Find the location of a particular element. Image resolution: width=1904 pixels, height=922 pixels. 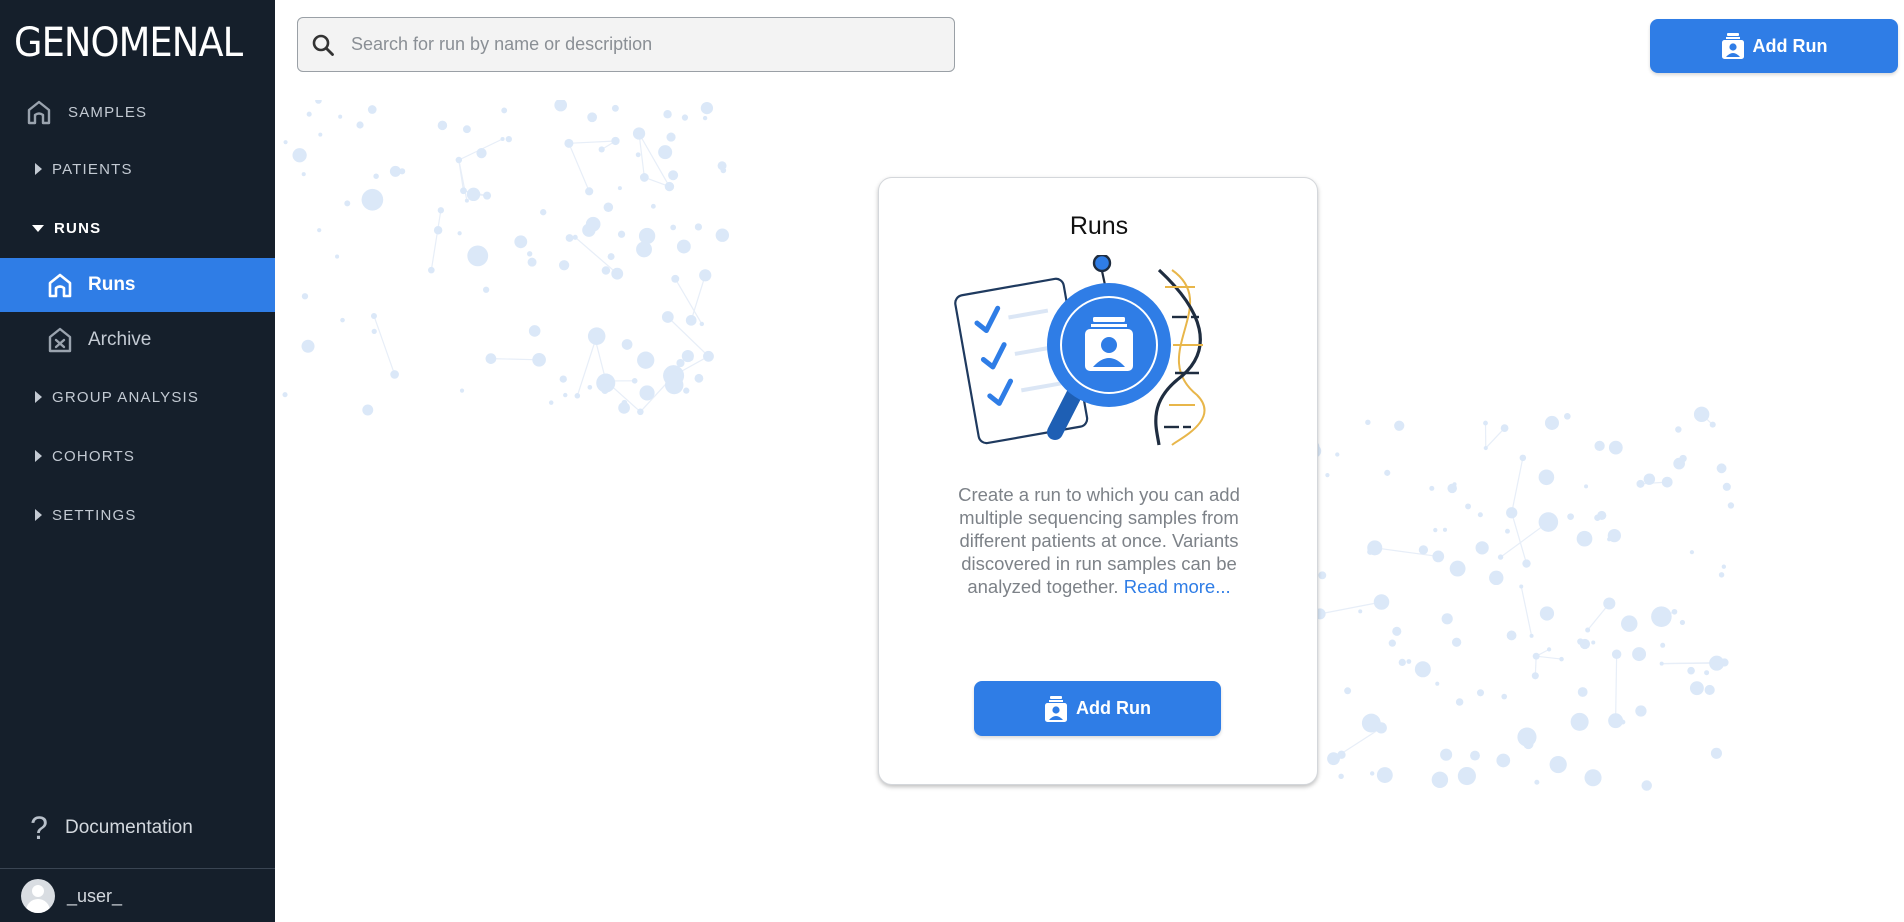

runs-illustration-icon is located at coordinates (1097, 359).